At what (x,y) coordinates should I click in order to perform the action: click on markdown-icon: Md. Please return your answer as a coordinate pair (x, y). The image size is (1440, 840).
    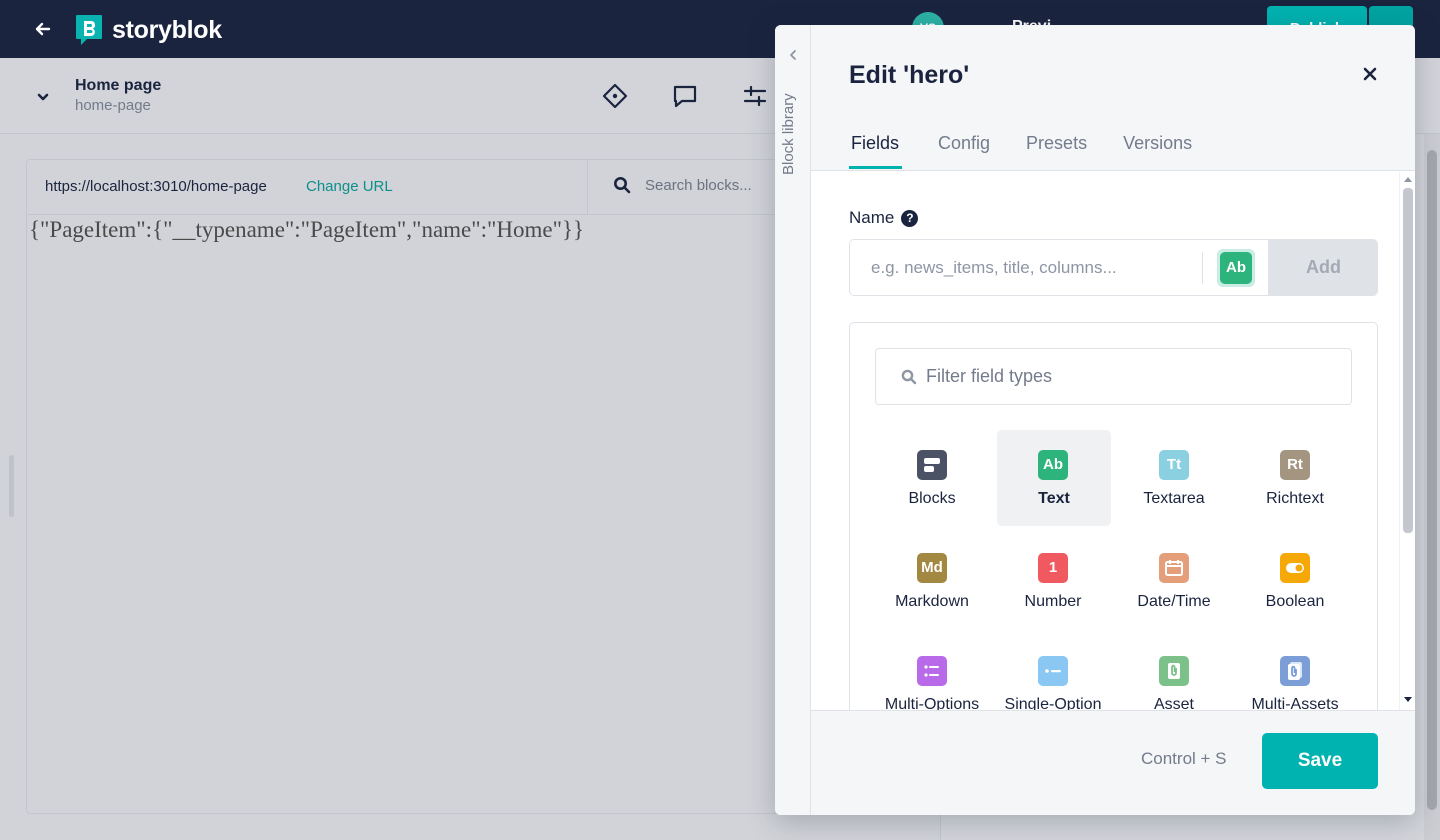
    Looking at the image, I should click on (932, 568).